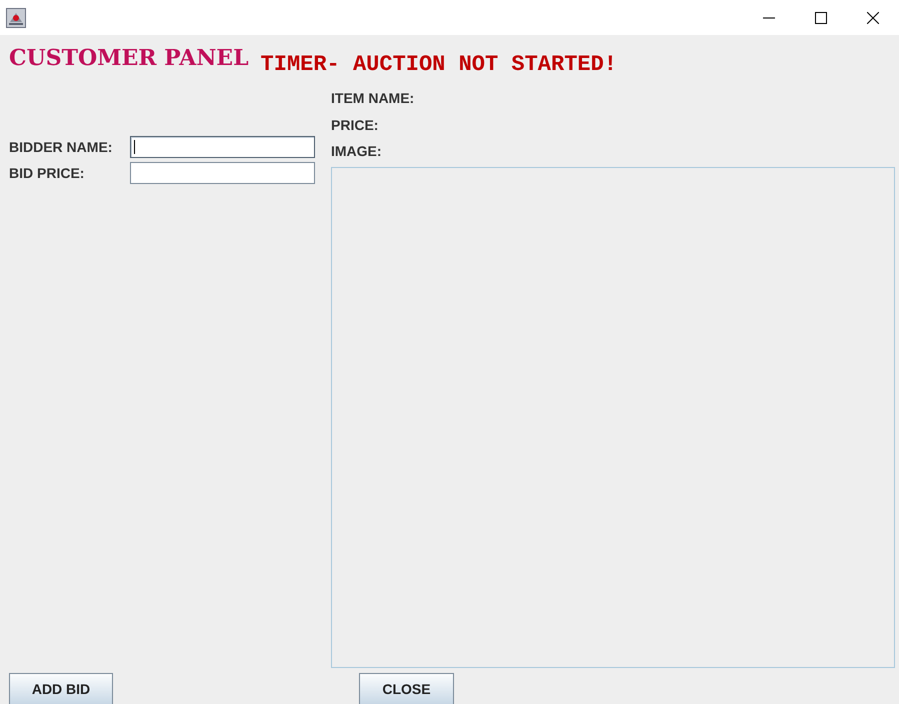 The width and height of the screenshot is (899, 704). I want to click on maximize-icon, so click(821, 18).